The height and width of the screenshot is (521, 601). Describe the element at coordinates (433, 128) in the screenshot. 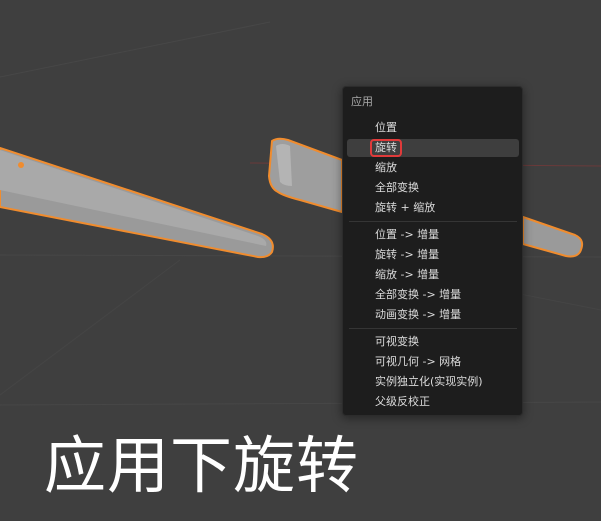

I see `menu-item-location: 位置` at that location.